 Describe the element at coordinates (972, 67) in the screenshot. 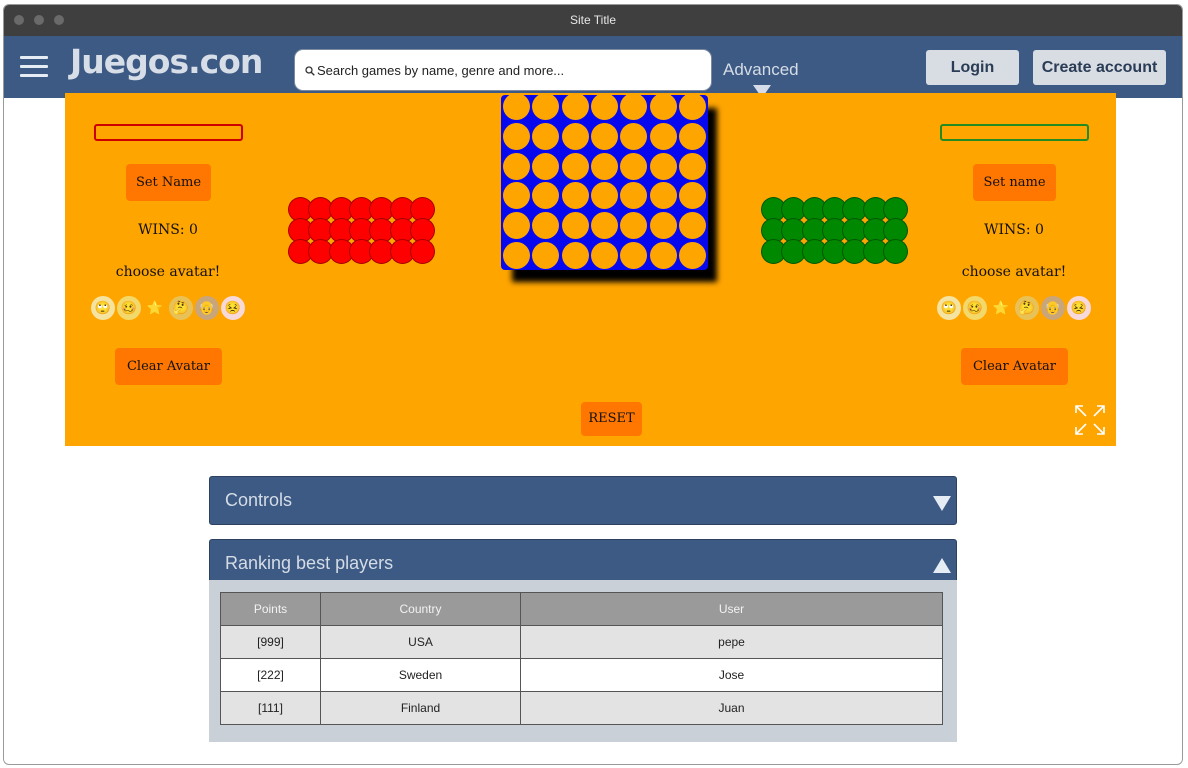

I see `login-button: Login` at that location.